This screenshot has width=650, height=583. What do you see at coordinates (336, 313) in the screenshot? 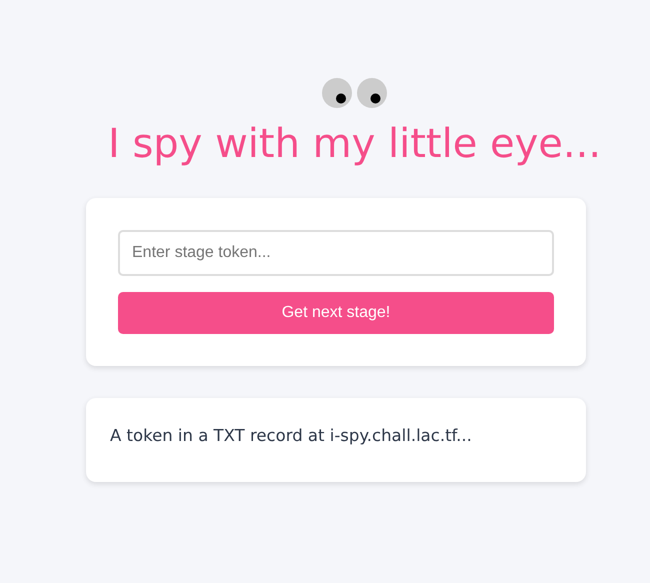
I see `get-next-stage-button: Get next stage!` at bounding box center [336, 313].